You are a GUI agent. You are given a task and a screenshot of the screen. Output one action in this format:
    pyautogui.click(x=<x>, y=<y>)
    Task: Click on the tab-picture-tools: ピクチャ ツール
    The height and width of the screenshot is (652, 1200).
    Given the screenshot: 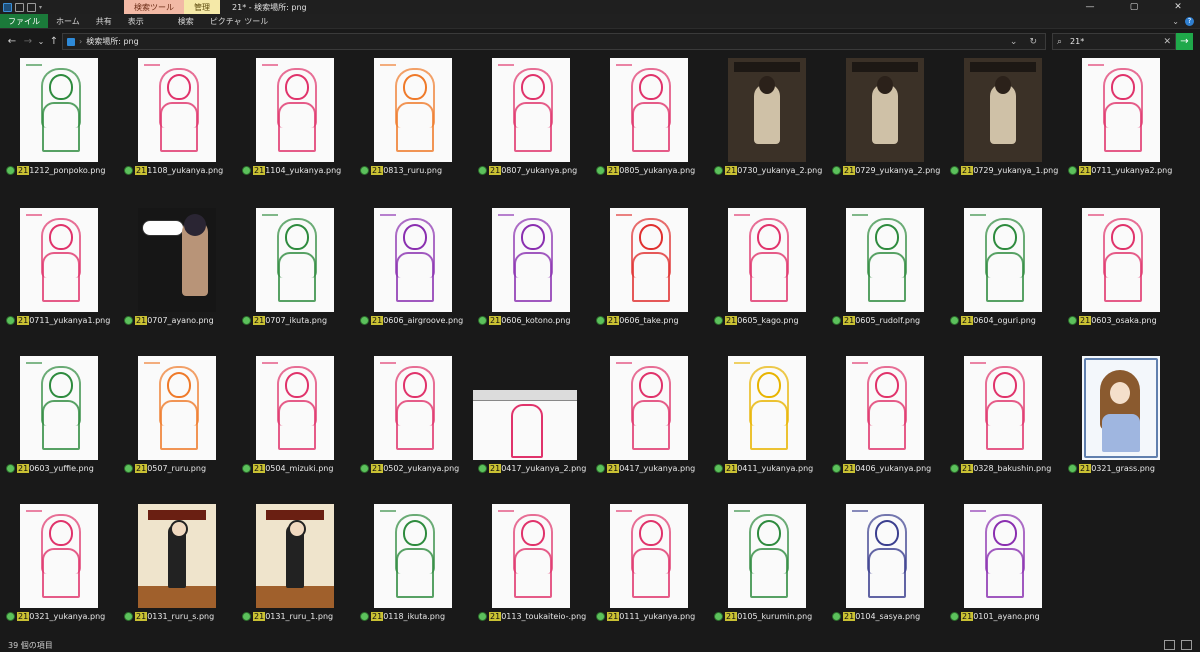 What is the action you would take?
    pyautogui.click(x=239, y=21)
    